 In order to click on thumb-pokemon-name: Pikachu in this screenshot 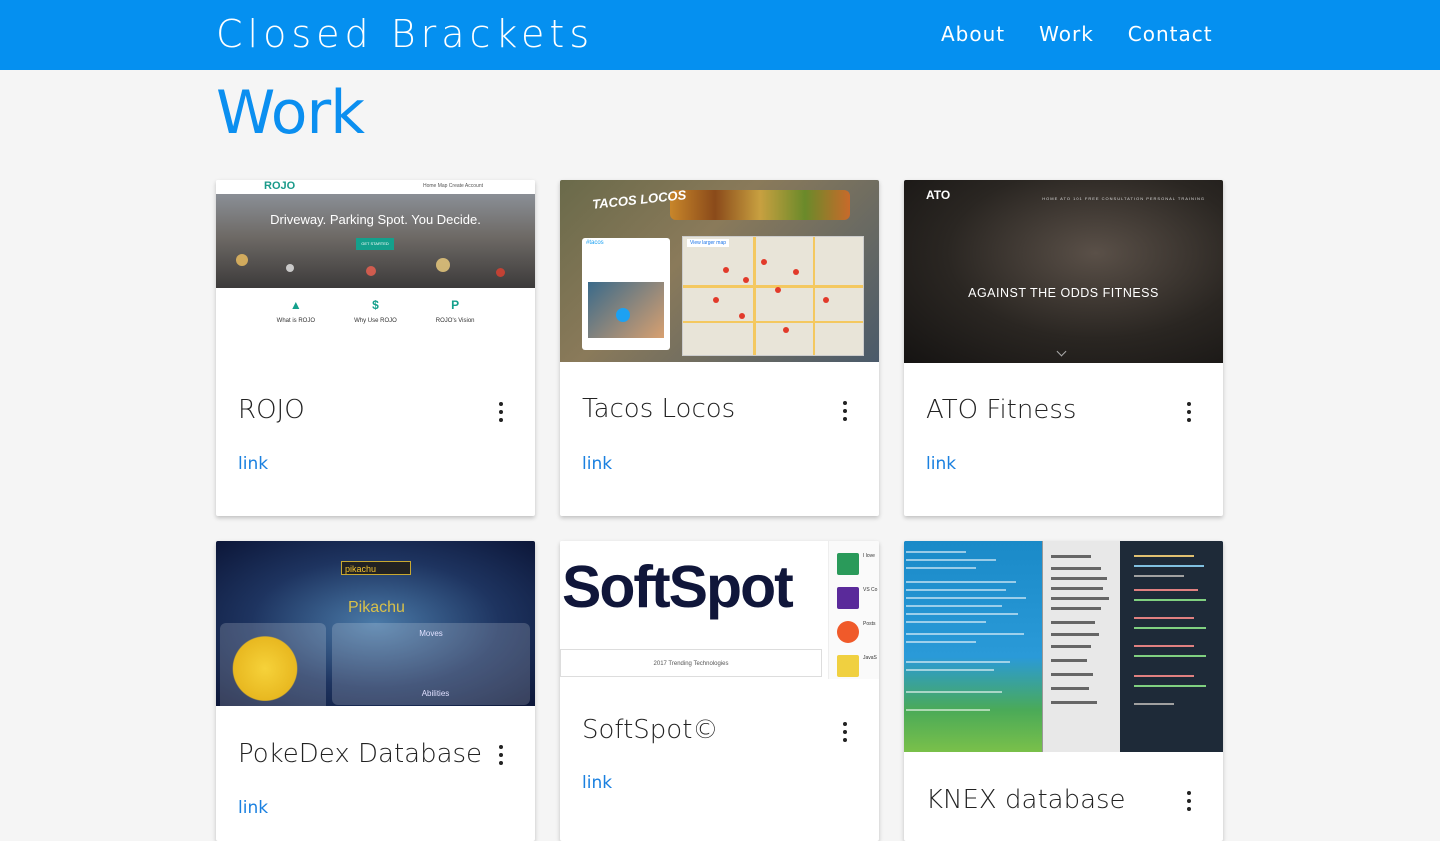, I will do `click(376, 607)`.